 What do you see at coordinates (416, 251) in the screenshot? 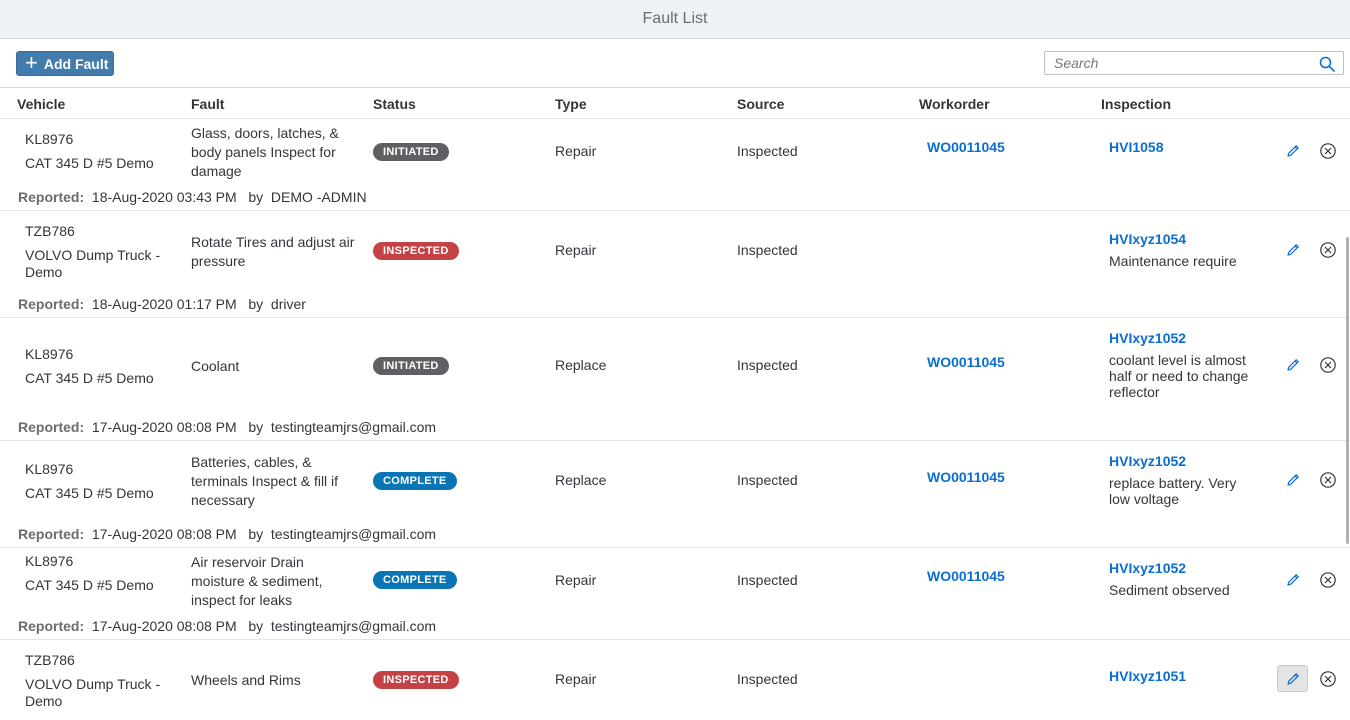
I see `status-badge: INSPECTED` at bounding box center [416, 251].